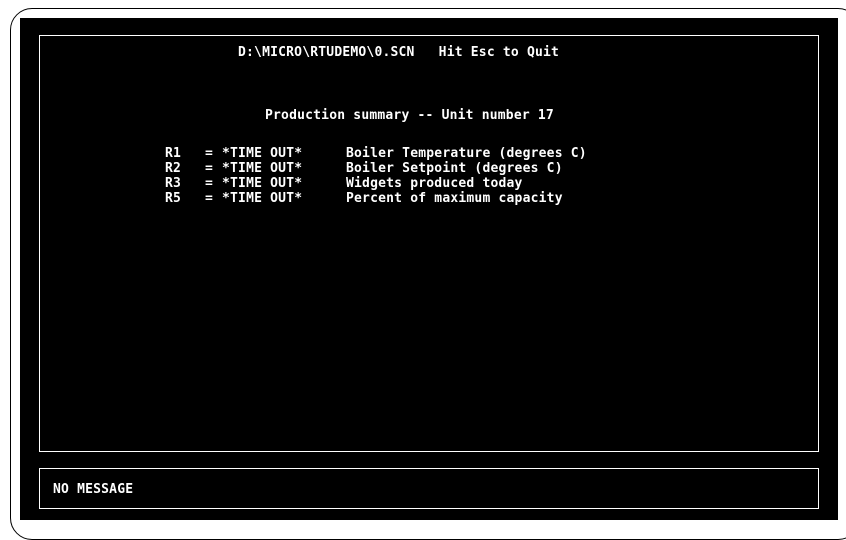 The height and width of the screenshot is (540, 846). Describe the element at coordinates (399, 53) in the screenshot. I see `window-title: D:\MICRO\RTUDEMO\0.SCN Hit Esc to Quit` at that location.